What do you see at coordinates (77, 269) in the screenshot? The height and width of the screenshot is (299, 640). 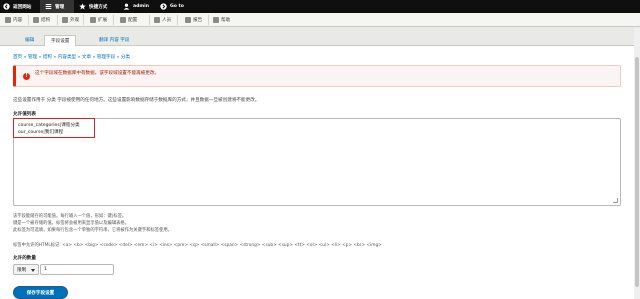 I see `cardinality-number-input: 1` at bounding box center [77, 269].